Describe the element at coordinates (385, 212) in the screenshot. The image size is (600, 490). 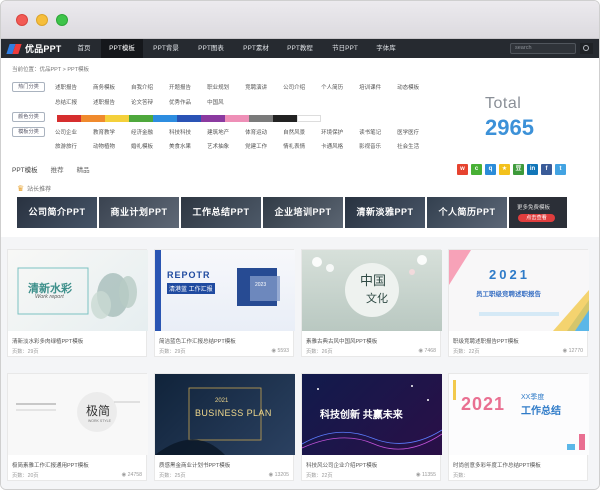
I see `banner-fresh-elegant: 清新淡雅PPT` at that location.